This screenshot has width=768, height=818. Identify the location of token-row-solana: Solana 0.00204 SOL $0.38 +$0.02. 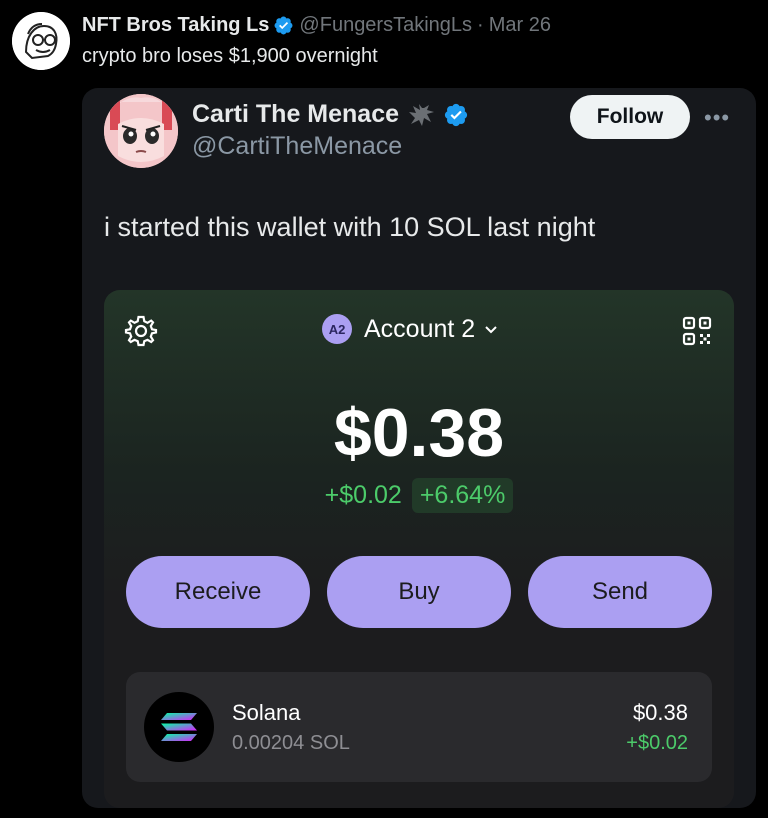
(419, 727).